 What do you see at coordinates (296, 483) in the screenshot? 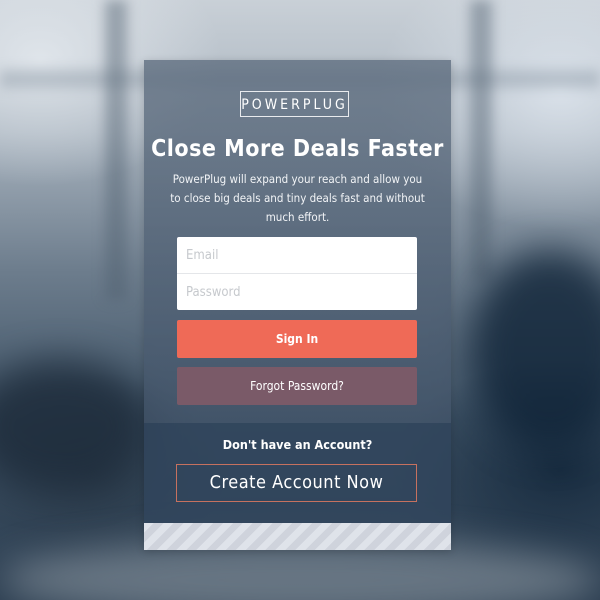
I see `create-account-button: Create Account Now` at bounding box center [296, 483].